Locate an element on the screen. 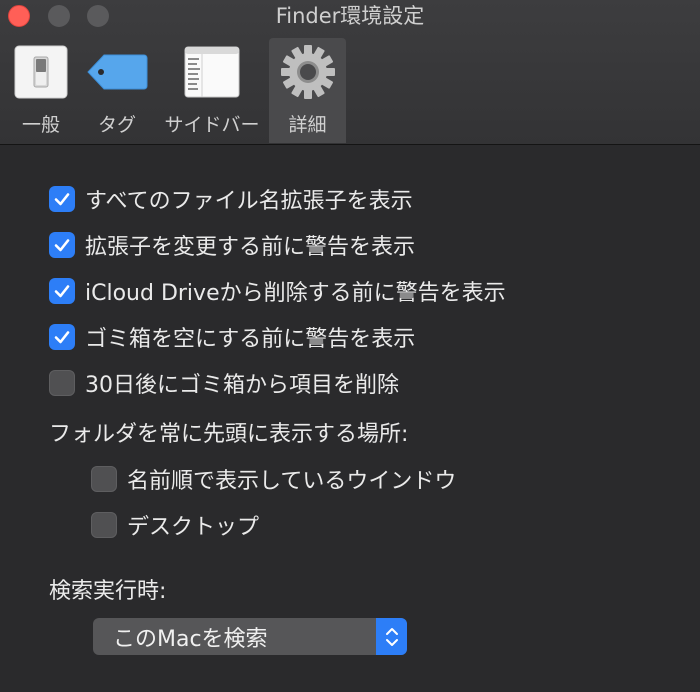 Image resolution: width=700 pixels, height=692 pixels. option-warn-extension-change: 拡張子を変更する前に警告を表示 is located at coordinates (232, 245).